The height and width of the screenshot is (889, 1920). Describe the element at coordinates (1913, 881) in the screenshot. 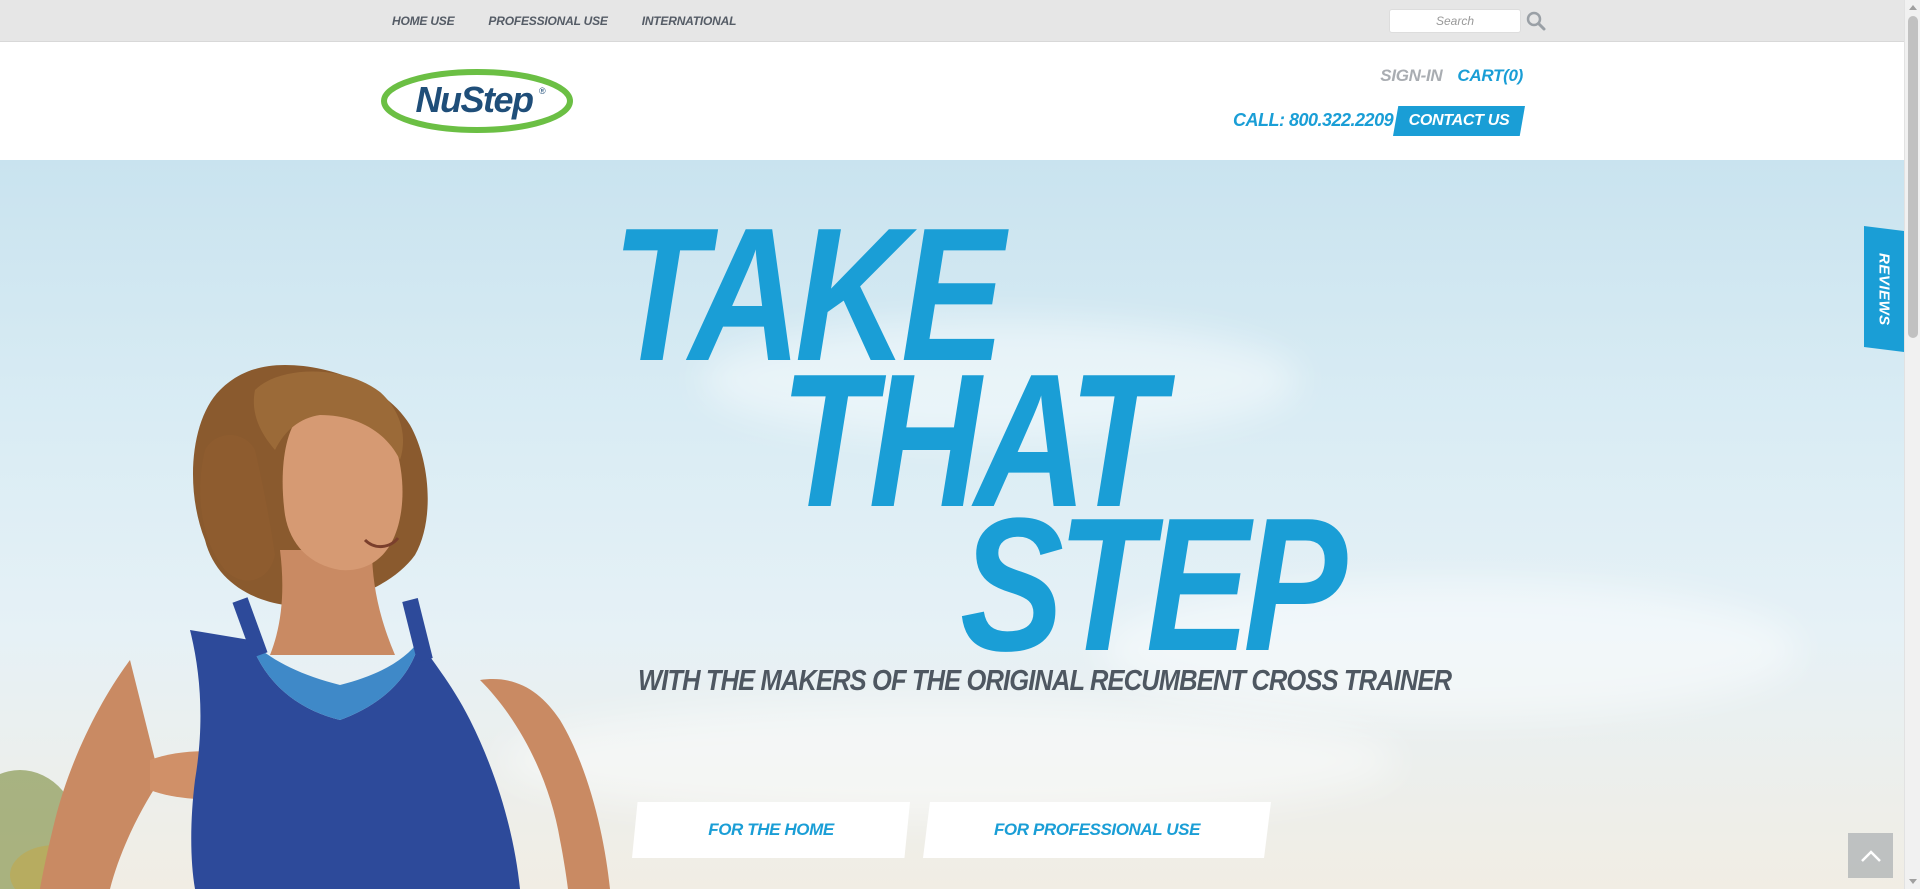

I see `scroll-down-arrow` at that location.